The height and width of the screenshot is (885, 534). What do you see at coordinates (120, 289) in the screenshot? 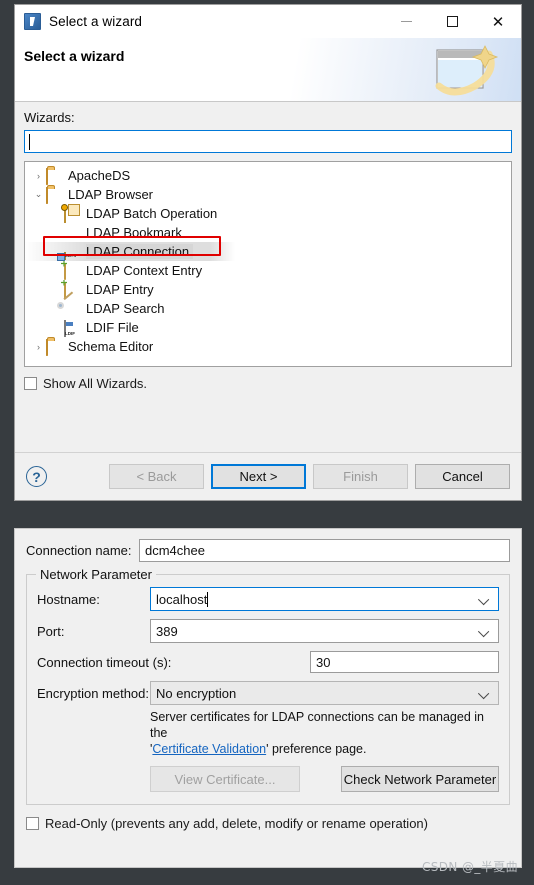
I see `tree-item-label: LDAP Entry` at bounding box center [120, 289].